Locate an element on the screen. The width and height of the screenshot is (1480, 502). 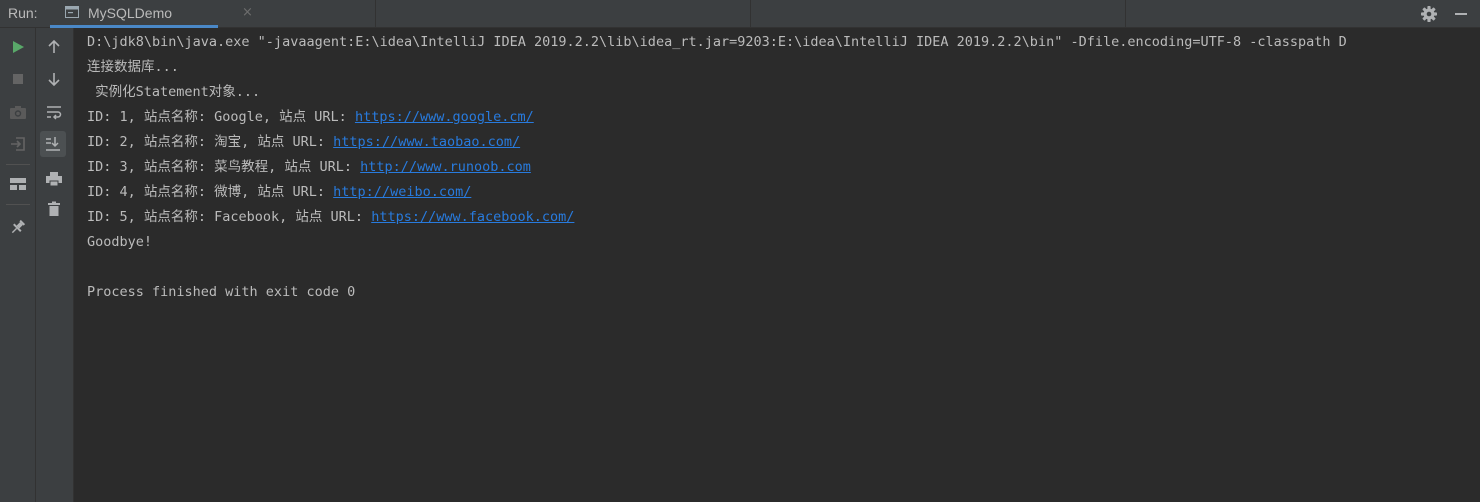
console-line-text: ID: 5, 站点名称: Facebook, 站点 URL: is located at coordinates (229, 217).